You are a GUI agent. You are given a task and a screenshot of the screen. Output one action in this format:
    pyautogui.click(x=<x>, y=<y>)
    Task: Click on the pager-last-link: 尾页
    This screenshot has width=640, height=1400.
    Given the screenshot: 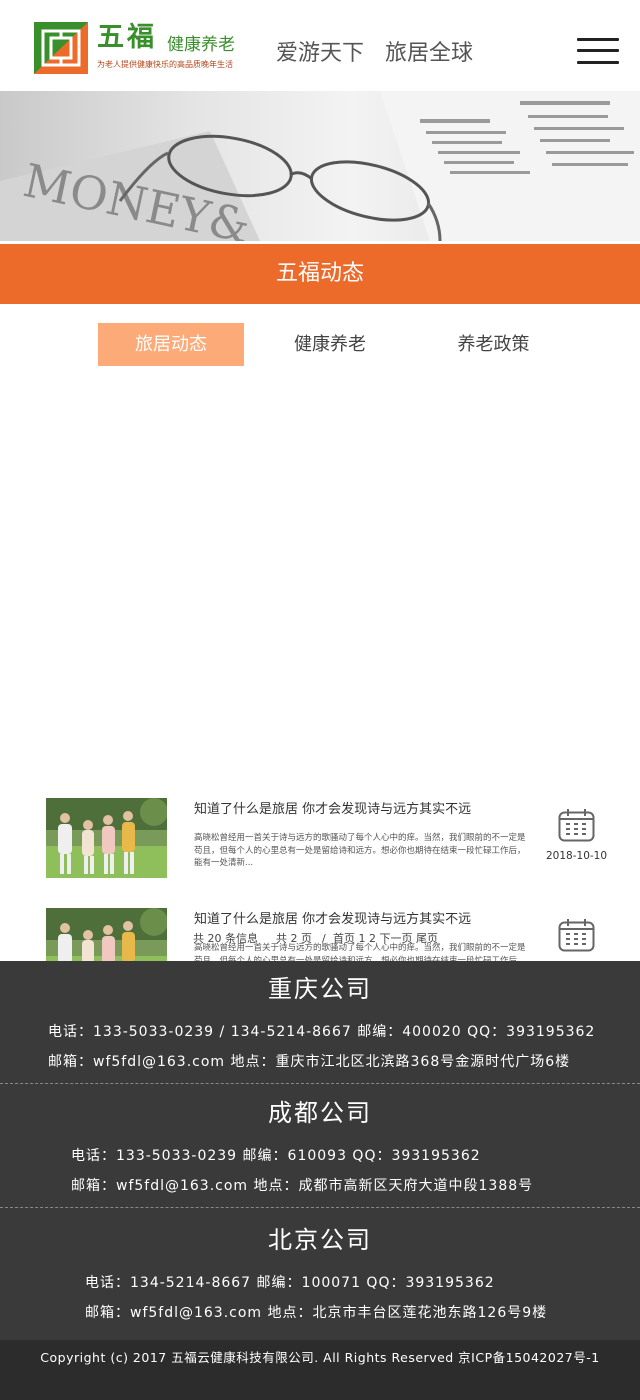 What is the action you would take?
    pyautogui.click(x=427, y=938)
    